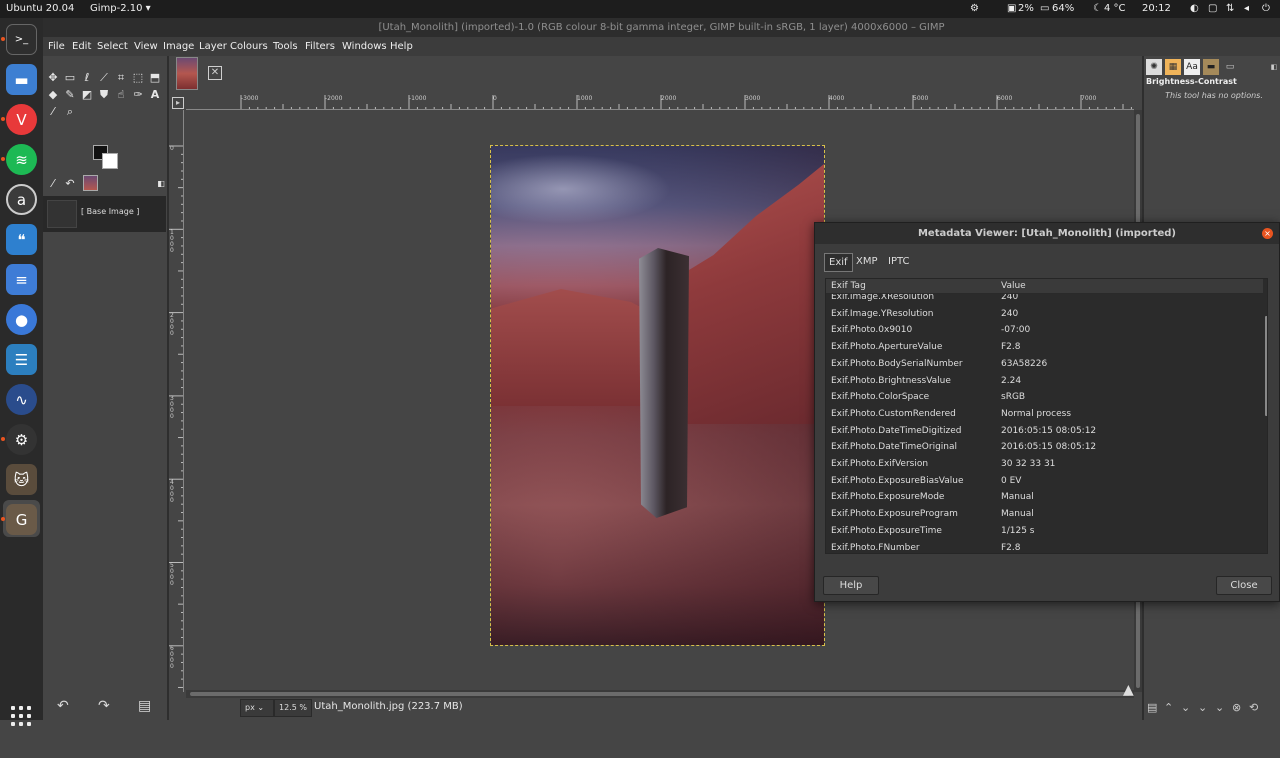 The height and width of the screenshot is (758, 1280). What do you see at coordinates (81, 46) in the screenshot?
I see `menu-edit: Edit` at bounding box center [81, 46].